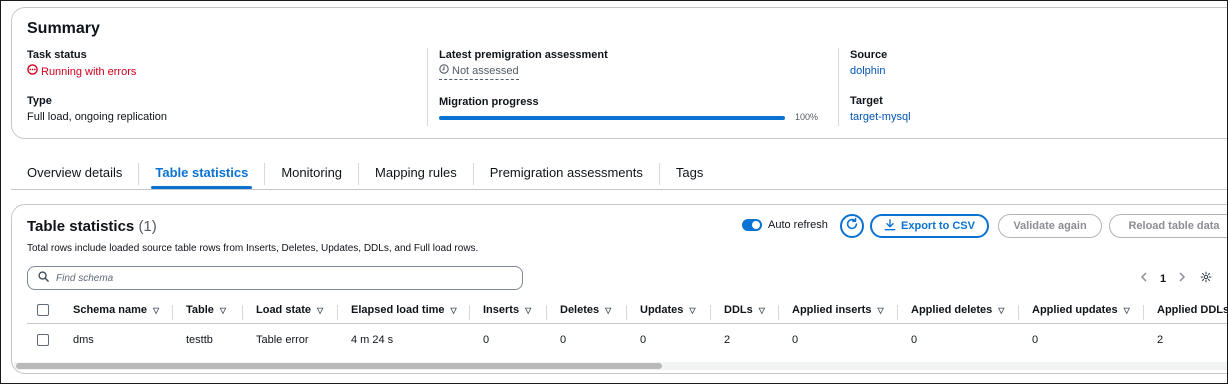 Image resolution: width=1228 pixels, height=384 pixels. What do you see at coordinates (416, 173) in the screenshot?
I see `tab-mapping-rules: Mapping rules` at bounding box center [416, 173].